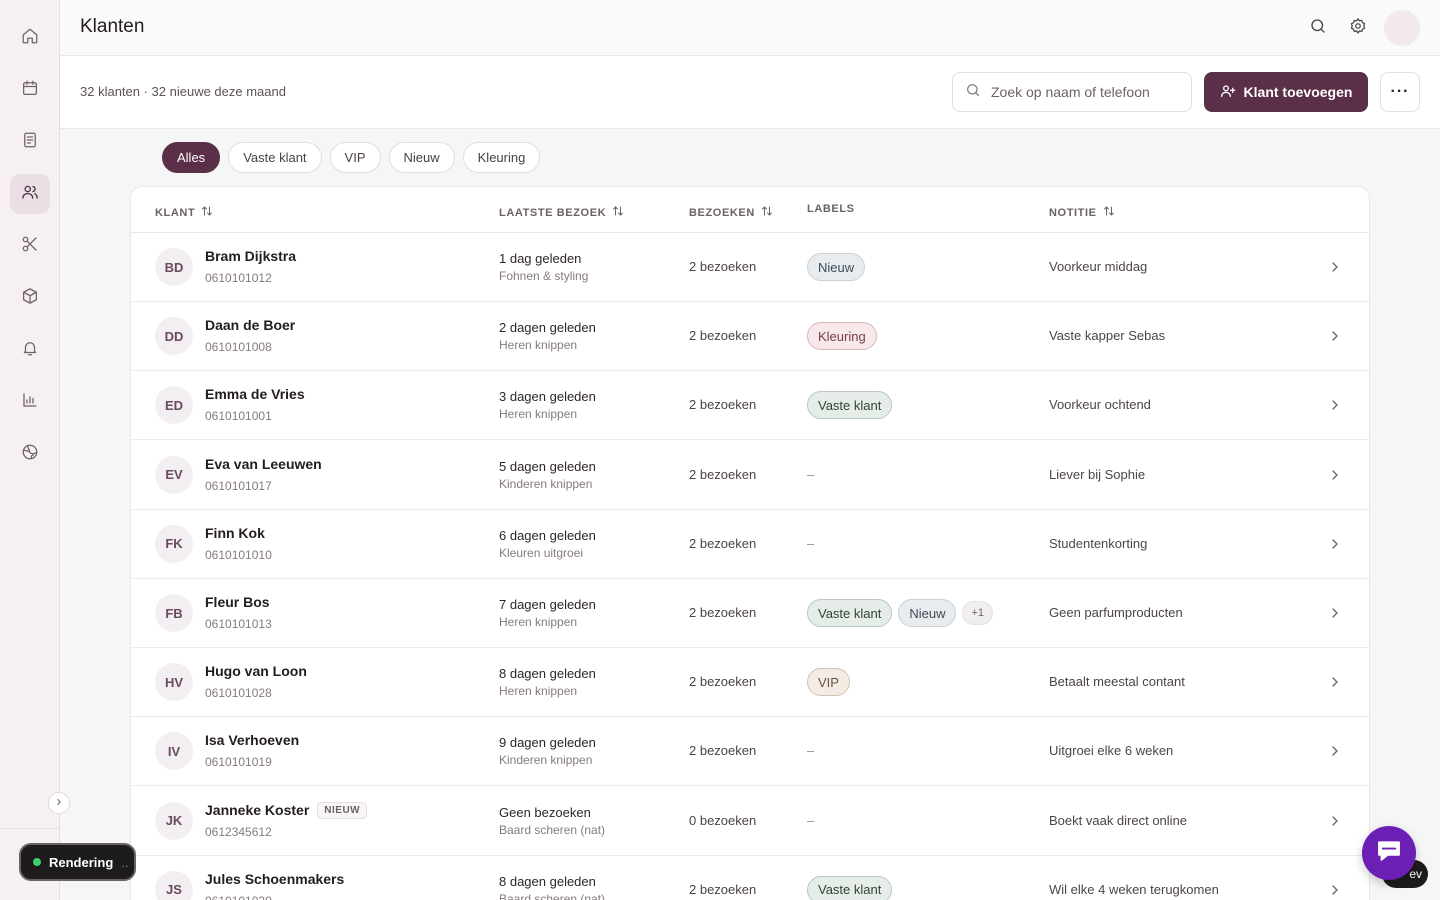  What do you see at coordinates (828, 682) in the screenshot?
I see `client-labels: VIP` at bounding box center [828, 682].